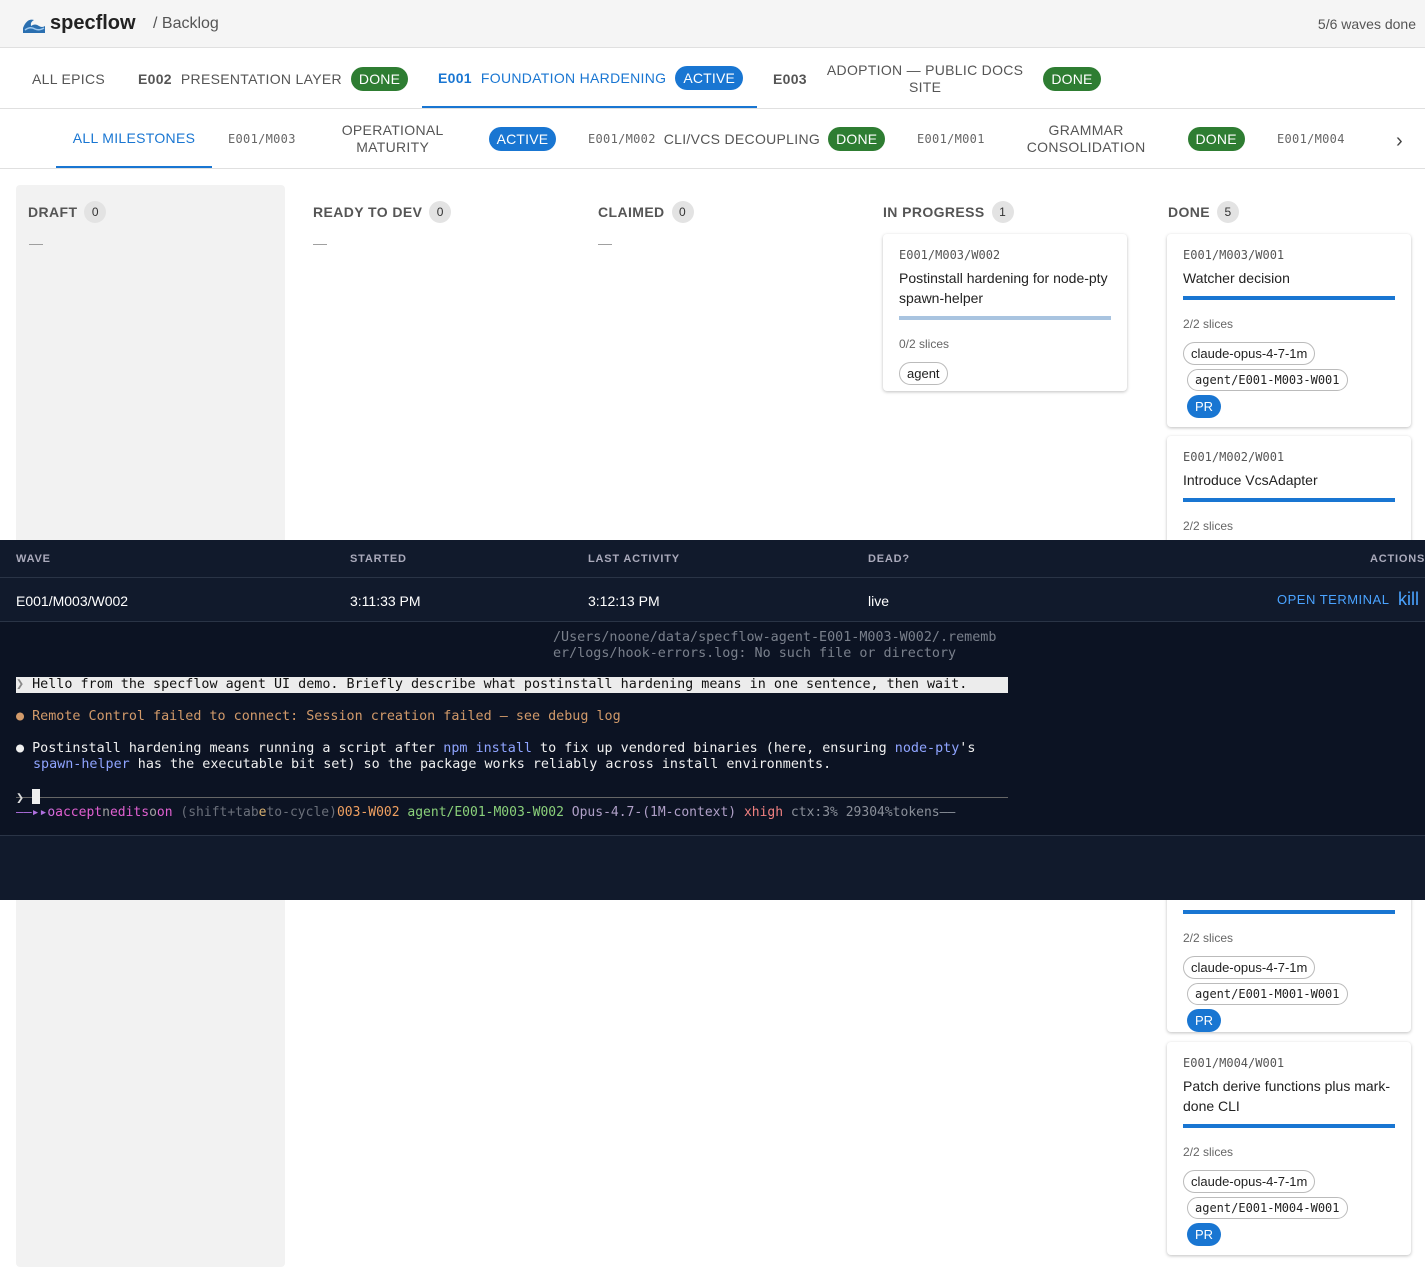 The height and width of the screenshot is (1283, 1425). I want to click on wave-id: E001/M003/W001, so click(1234, 255).